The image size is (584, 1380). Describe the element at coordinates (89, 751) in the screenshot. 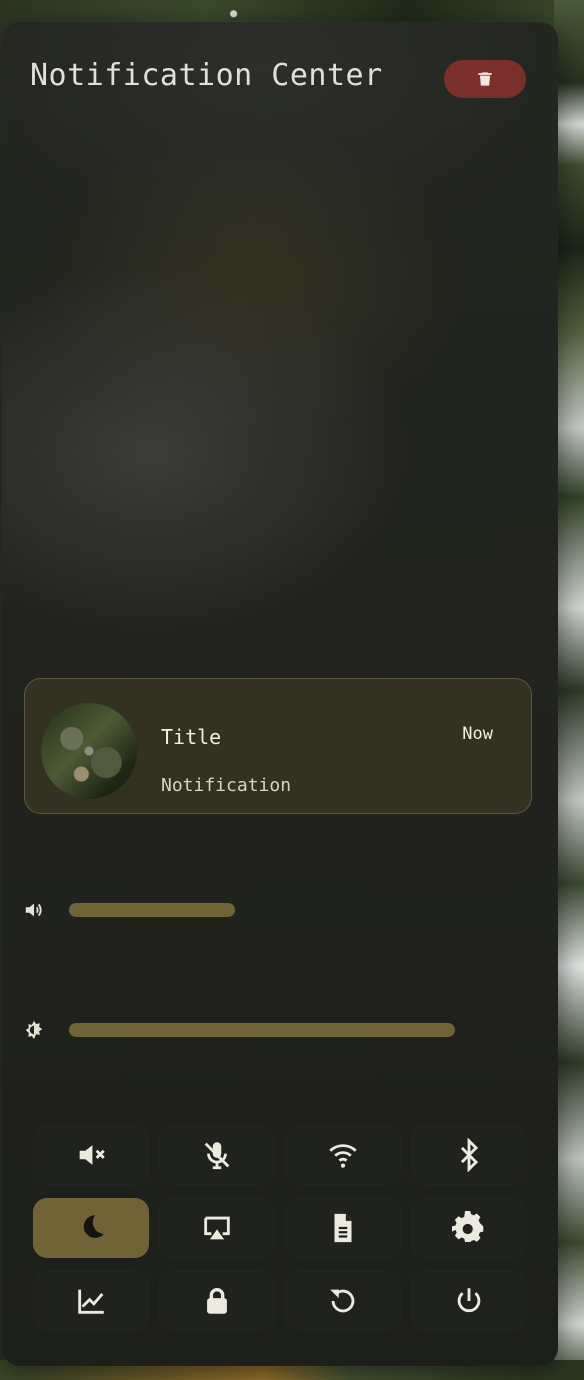

I see `notification-thumbnail` at that location.